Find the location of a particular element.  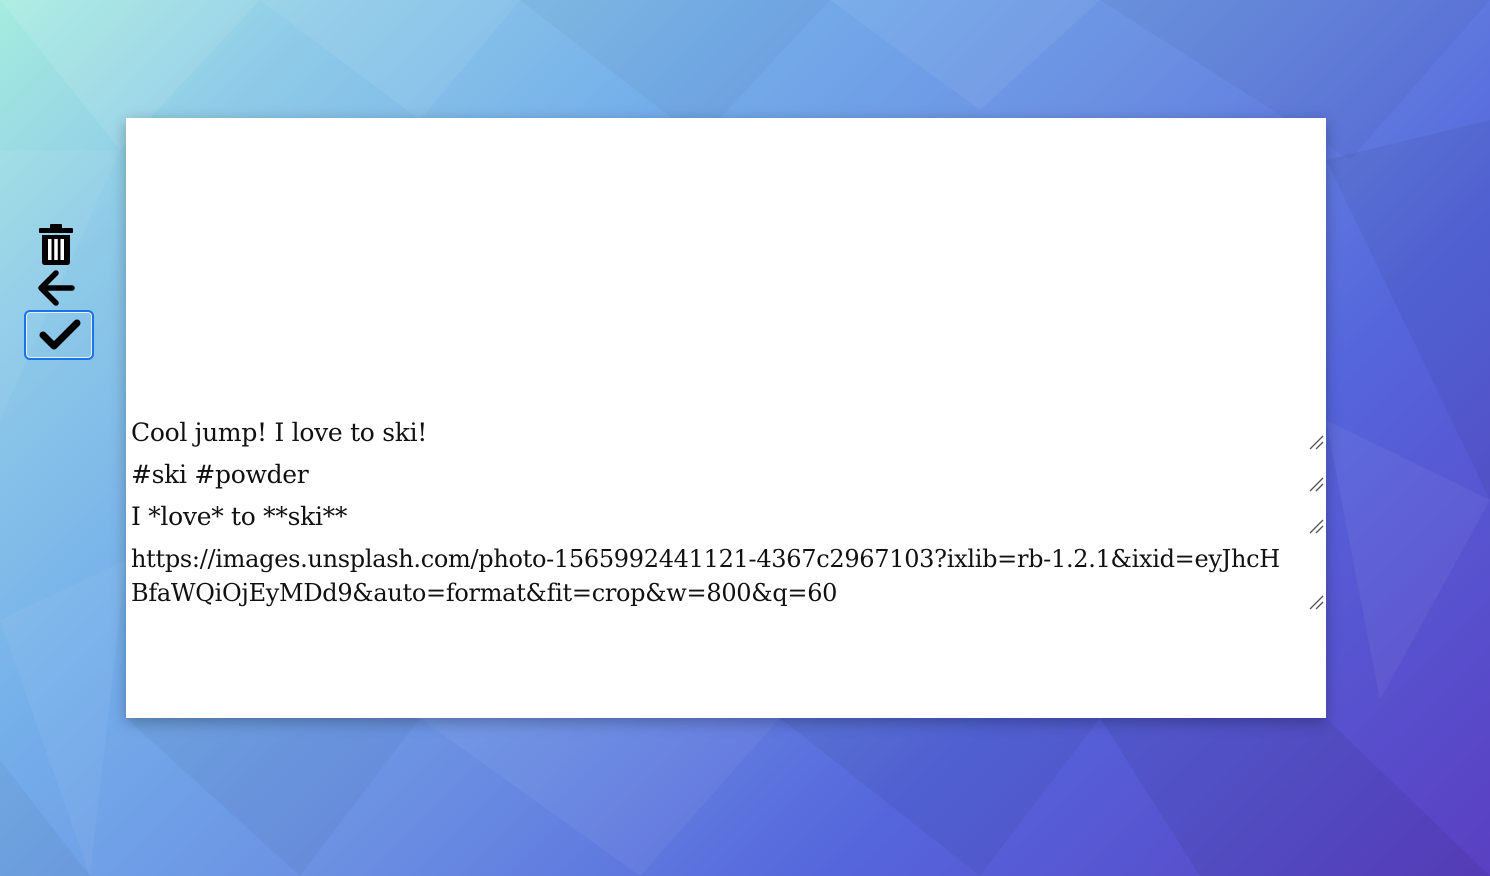

arrow-left-icon is located at coordinates (56, 288).